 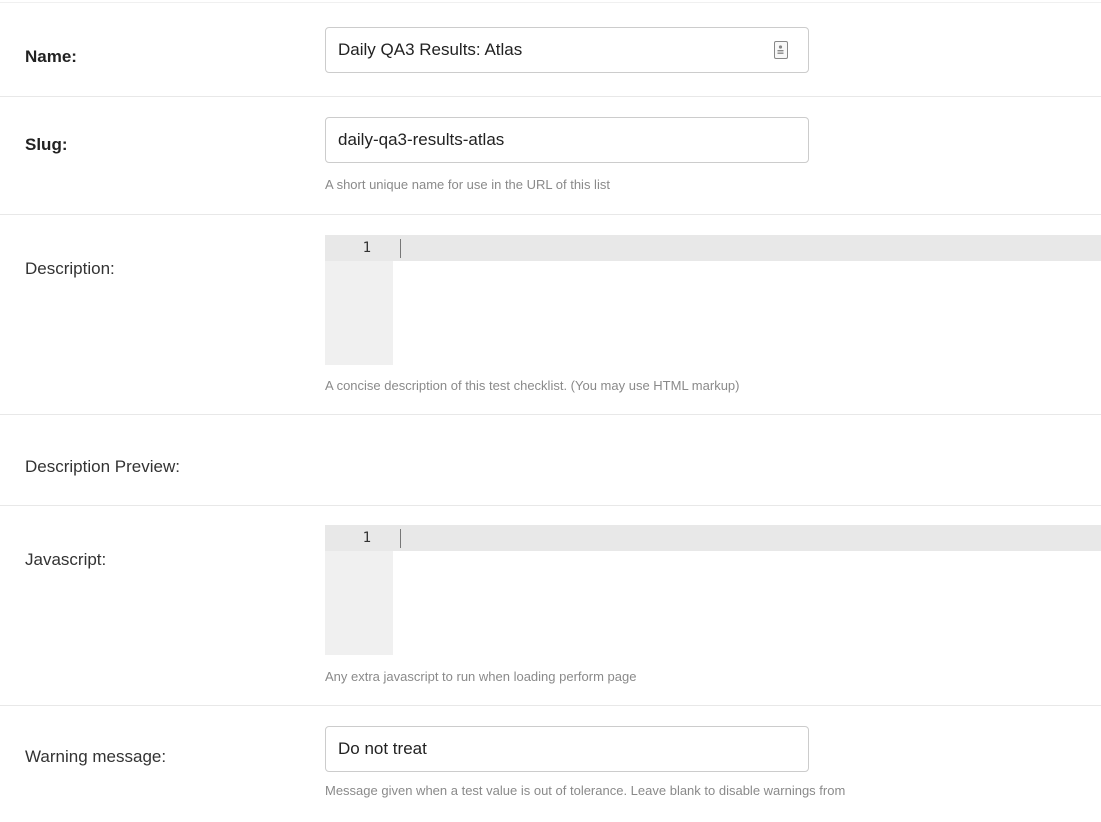 I want to click on description-editor-active-line, so click(x=713, y=248).